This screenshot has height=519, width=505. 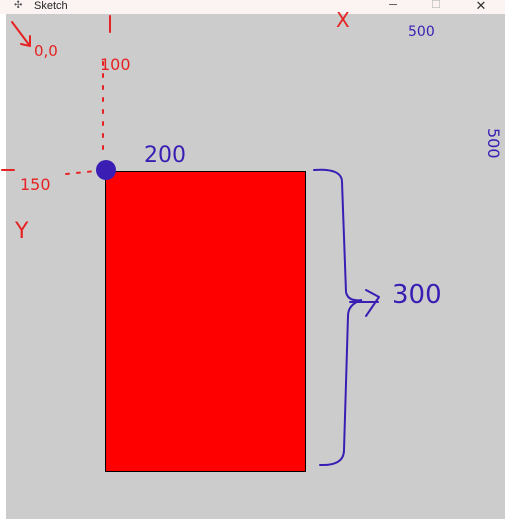 What do you see at coordinates (18, 5) in the screenshot?
I see `processing-sketch-icon: ✣` at bounding box center [18, 5].